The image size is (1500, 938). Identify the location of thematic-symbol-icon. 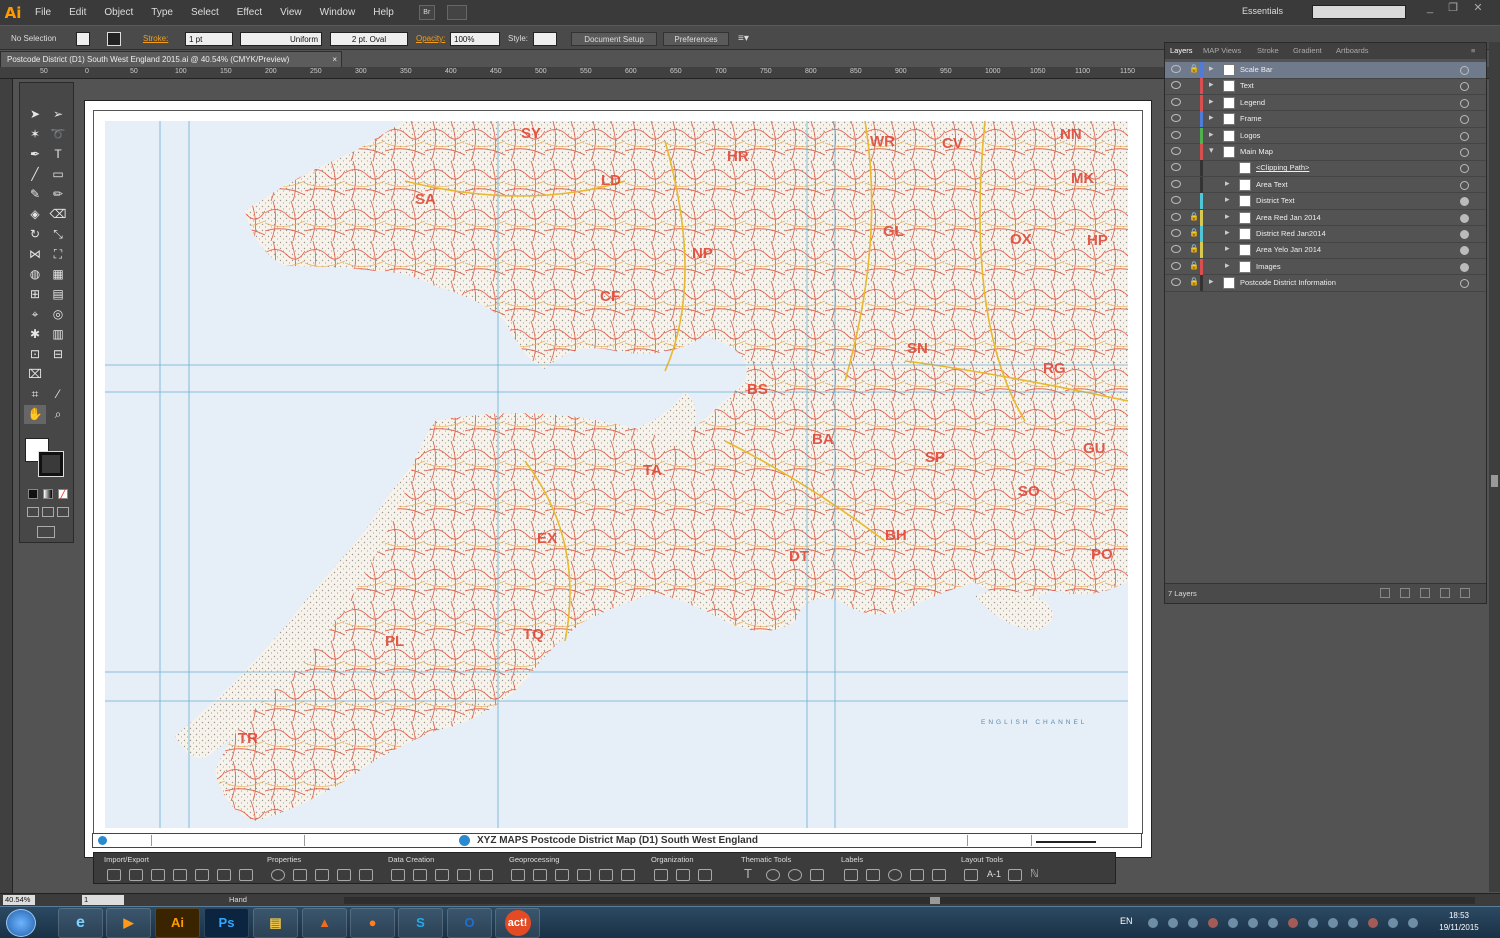
(795, 875).